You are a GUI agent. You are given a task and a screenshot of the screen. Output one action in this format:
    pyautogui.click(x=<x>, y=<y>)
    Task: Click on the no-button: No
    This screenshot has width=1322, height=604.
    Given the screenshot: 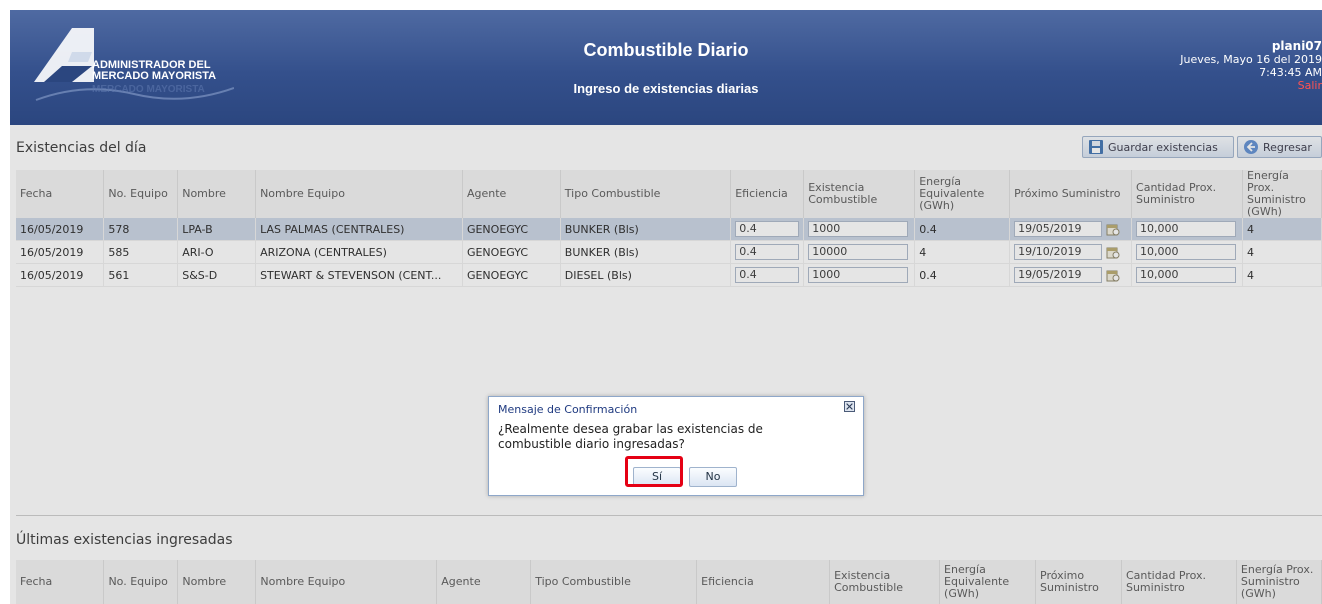 What is the action you would take?
    pyautogui.click(x=713, y=477)
    